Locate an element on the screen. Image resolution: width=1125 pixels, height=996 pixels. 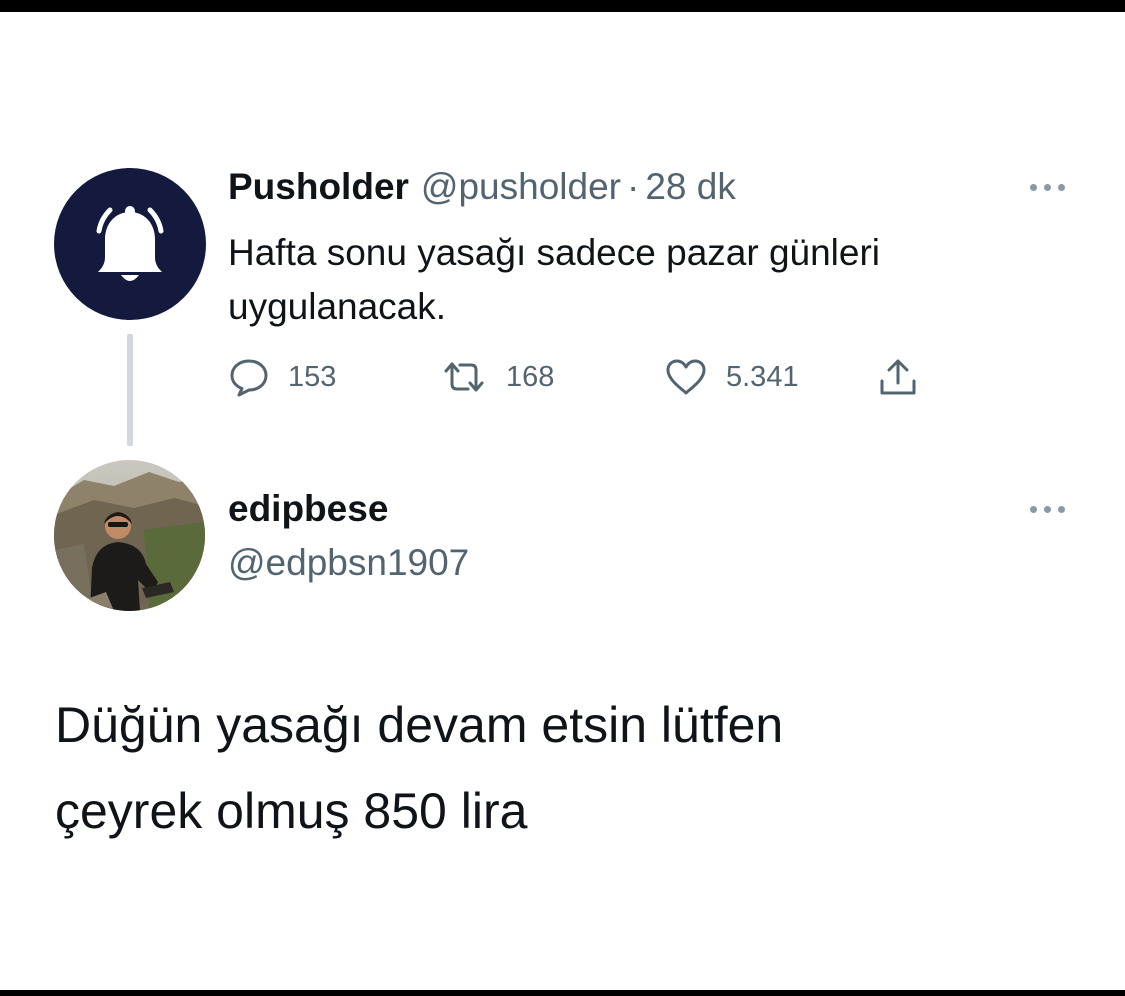
like-button: 5.341 is located at coordinates (731, 377).